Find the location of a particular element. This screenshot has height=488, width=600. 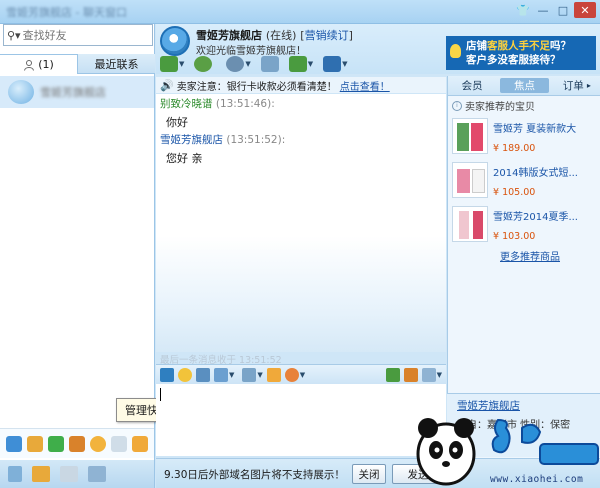

last-message-time: 最后一条消息收于 13:51:52 is located at coordinates (221, 360).